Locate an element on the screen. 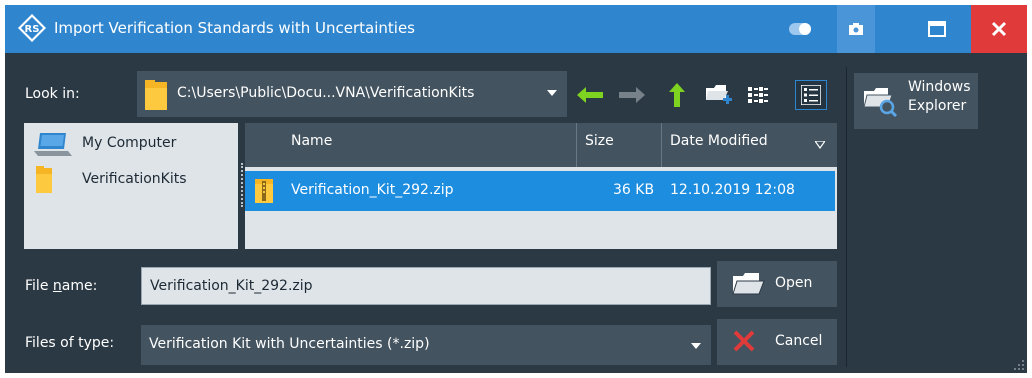  open-button: Open is located at coordinates (777, 284).